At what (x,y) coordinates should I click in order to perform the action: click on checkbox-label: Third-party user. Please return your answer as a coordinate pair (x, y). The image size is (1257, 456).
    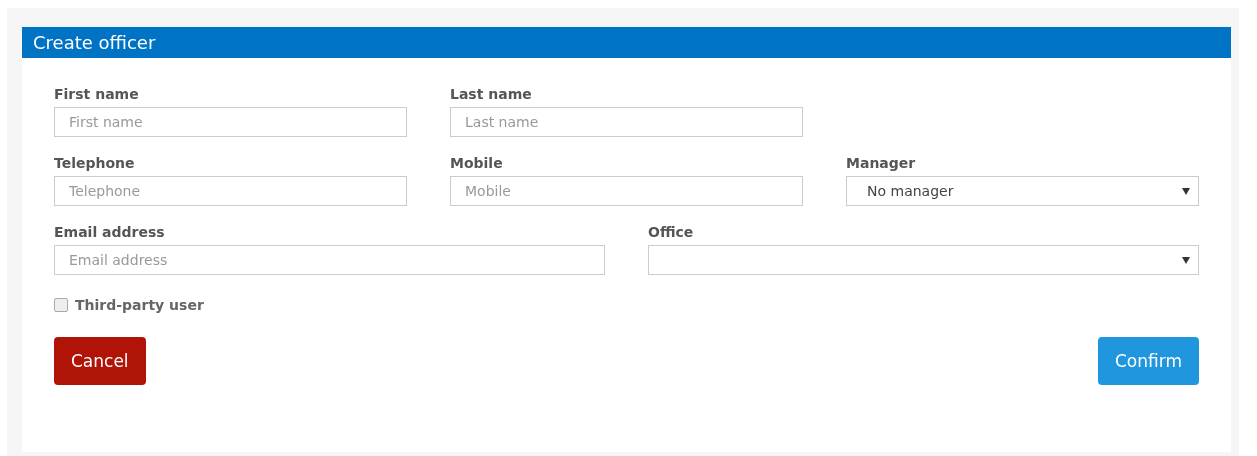
    Looking at the image, I should click on (139, 305).